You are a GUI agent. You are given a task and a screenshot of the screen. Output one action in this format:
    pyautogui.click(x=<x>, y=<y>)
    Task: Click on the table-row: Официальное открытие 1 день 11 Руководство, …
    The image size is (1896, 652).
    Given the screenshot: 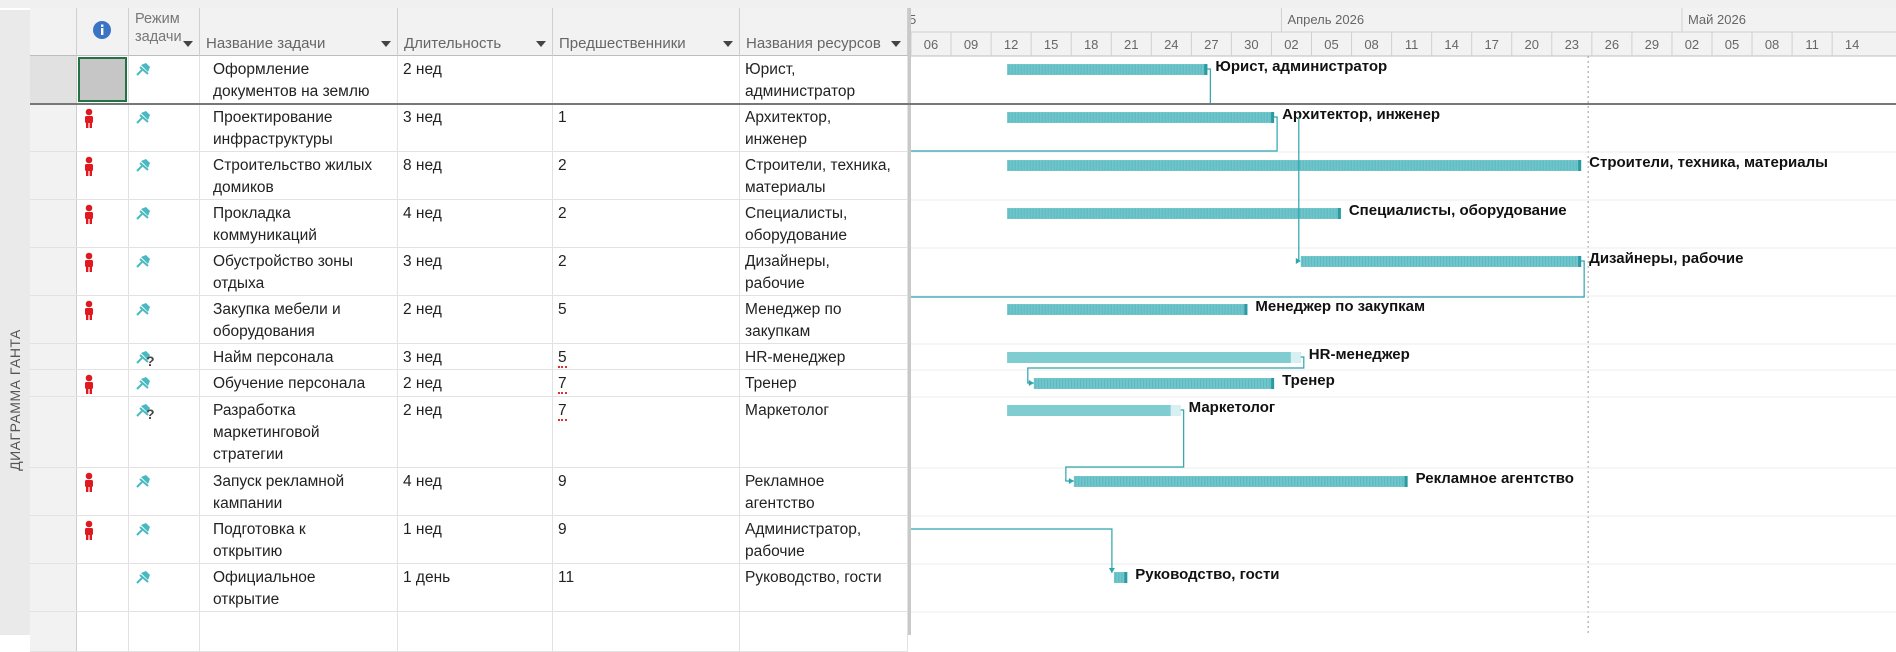 What is the action you would take?
    pyautogui.click(x=469, y=588)
    